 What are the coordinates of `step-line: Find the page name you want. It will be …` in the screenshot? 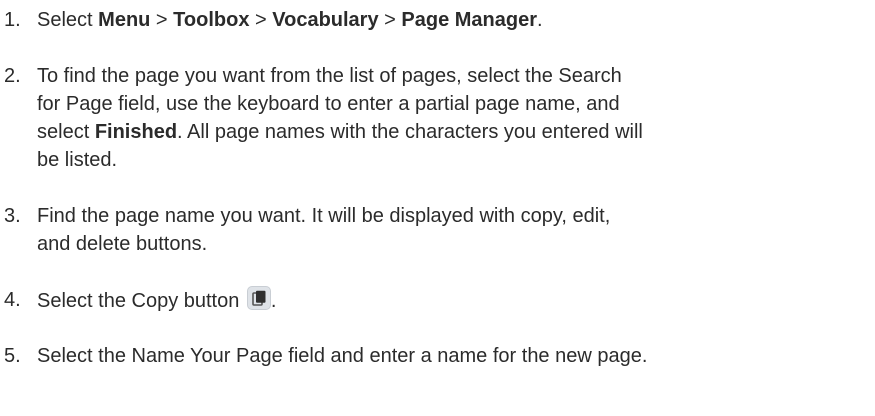 It's located at (324, 216).